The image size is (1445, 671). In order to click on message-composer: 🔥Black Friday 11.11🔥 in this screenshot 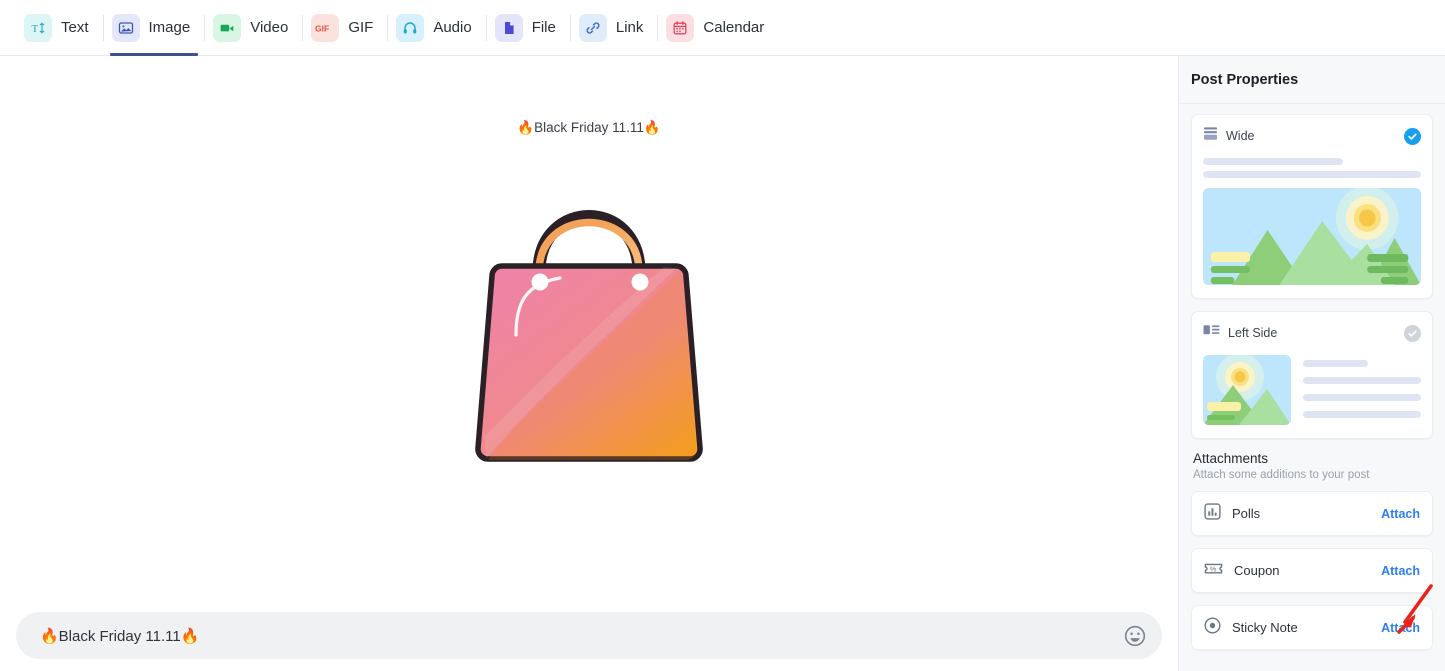, I will do `click(589, 635)`.